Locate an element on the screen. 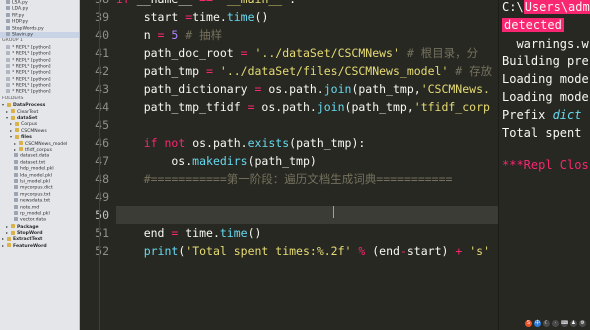  line-number: 52 is located at coordinates (102, 251).